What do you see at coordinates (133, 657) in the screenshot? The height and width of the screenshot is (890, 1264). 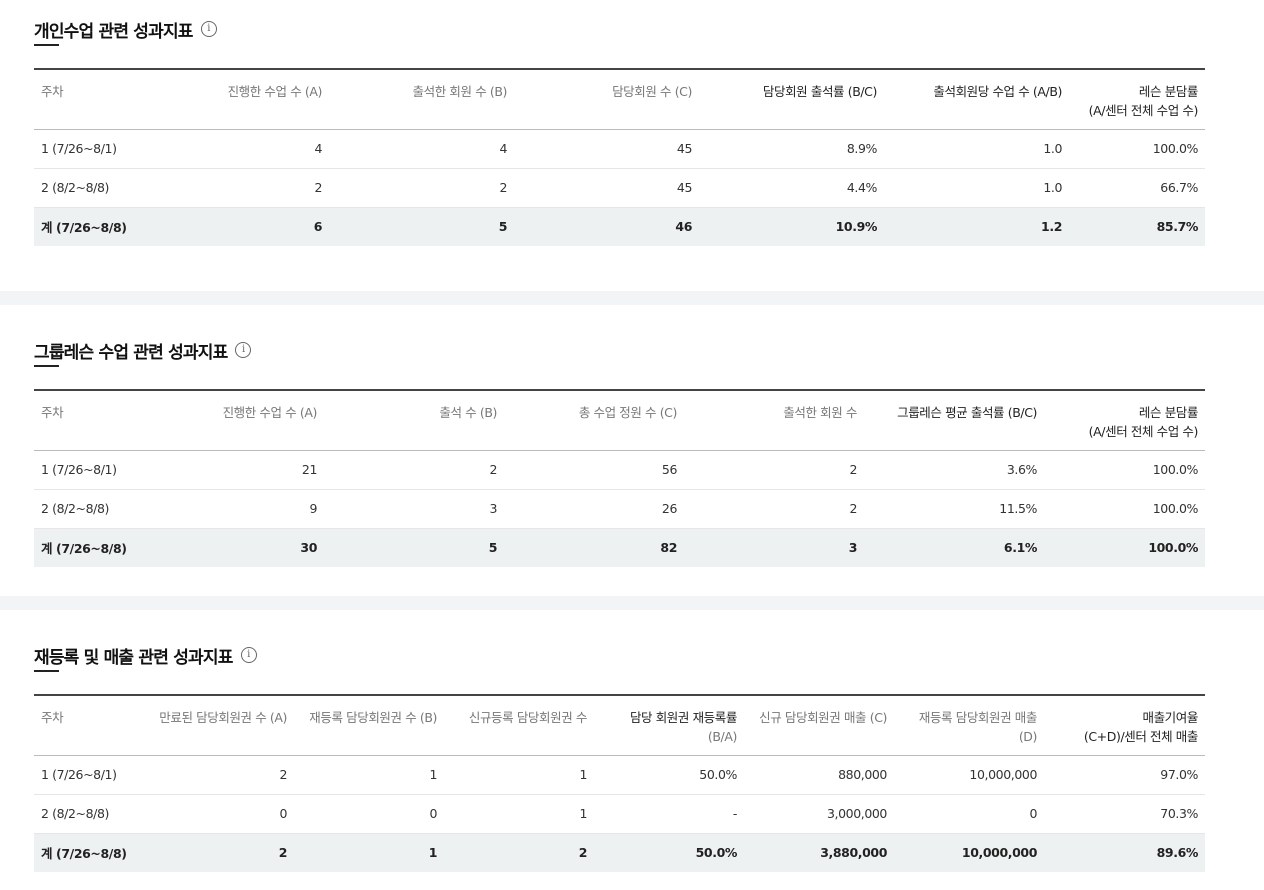 I see `section-title: 재등록 및 매출 관련 성과지표` at bounding box center [133, 657].